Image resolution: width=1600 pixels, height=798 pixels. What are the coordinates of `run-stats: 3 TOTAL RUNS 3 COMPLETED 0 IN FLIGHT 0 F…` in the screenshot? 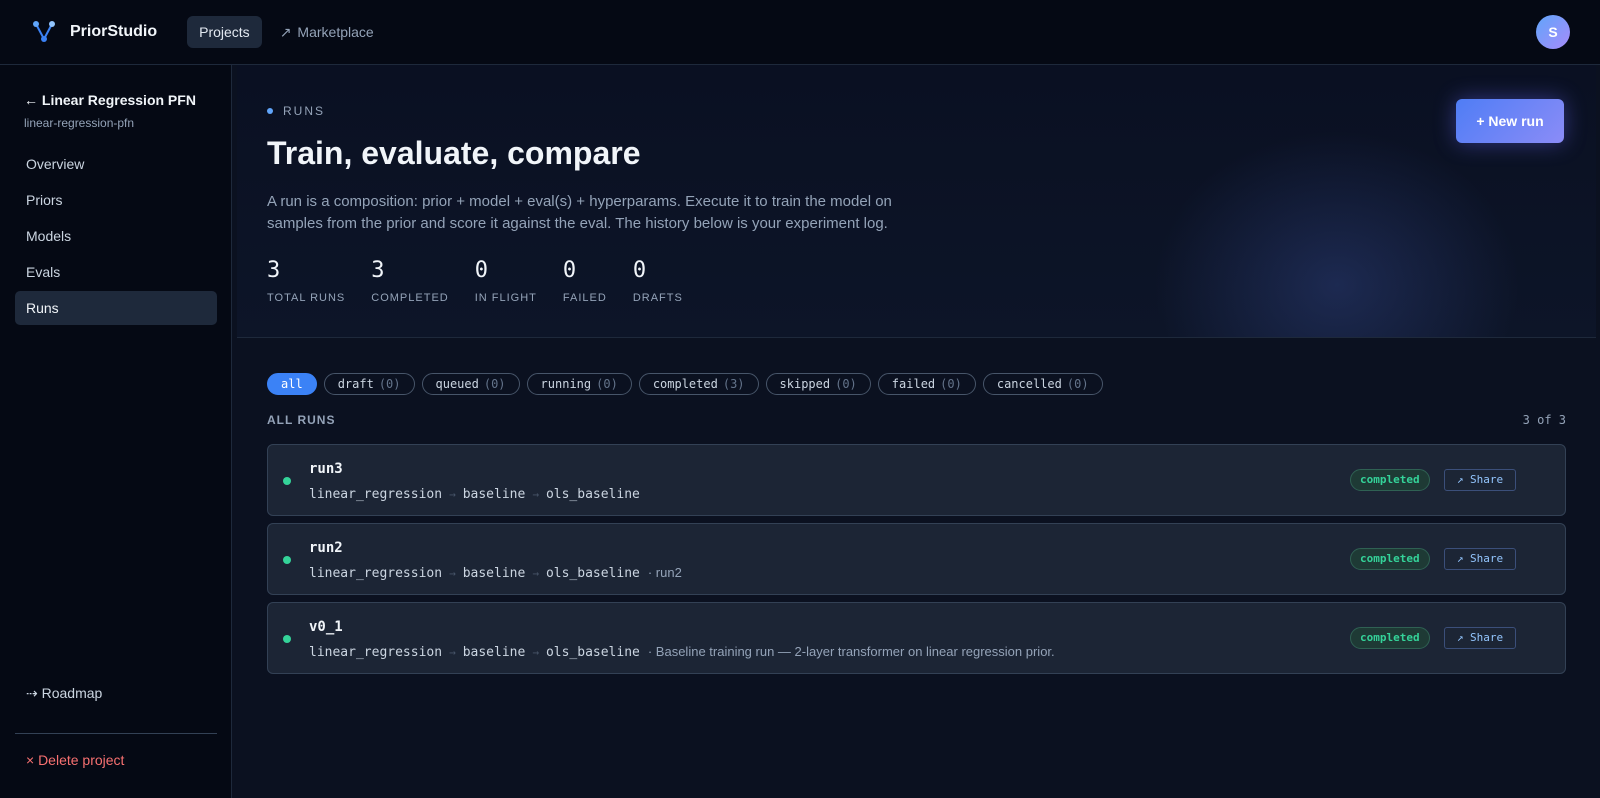 It's located at (488, 281).